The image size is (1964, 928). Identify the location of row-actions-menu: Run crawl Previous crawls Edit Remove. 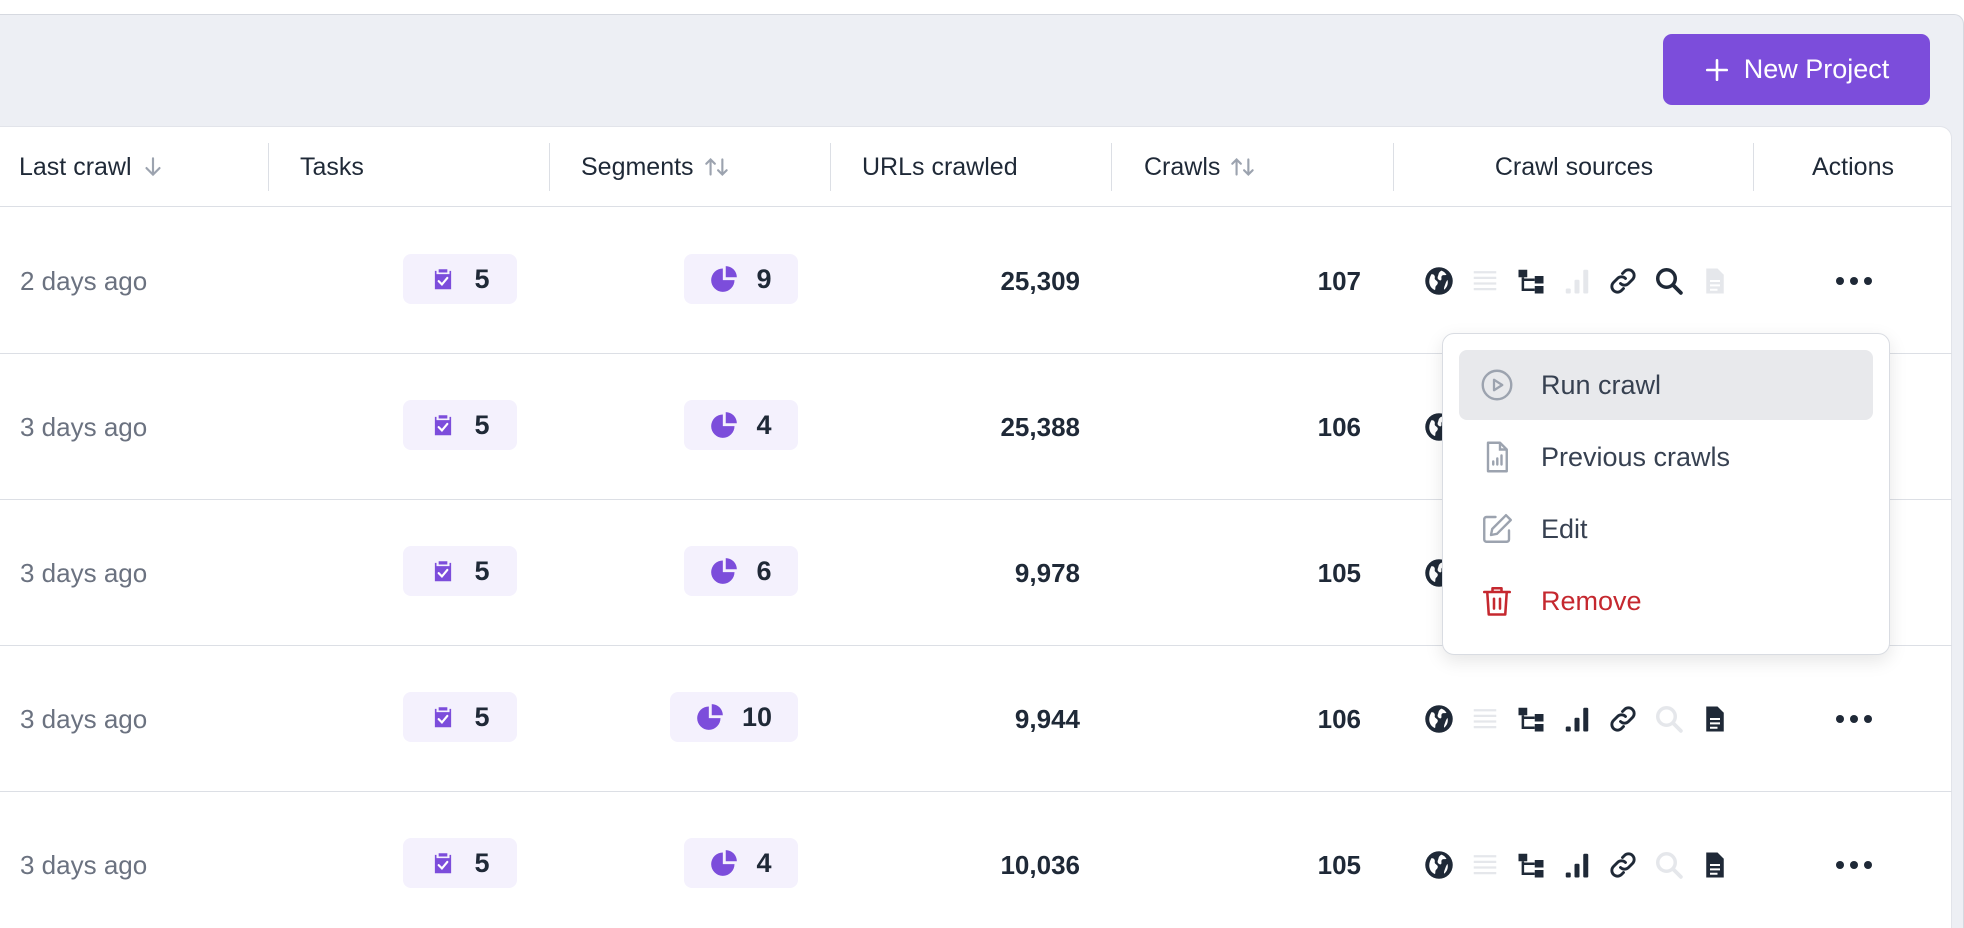
(1666, 494).